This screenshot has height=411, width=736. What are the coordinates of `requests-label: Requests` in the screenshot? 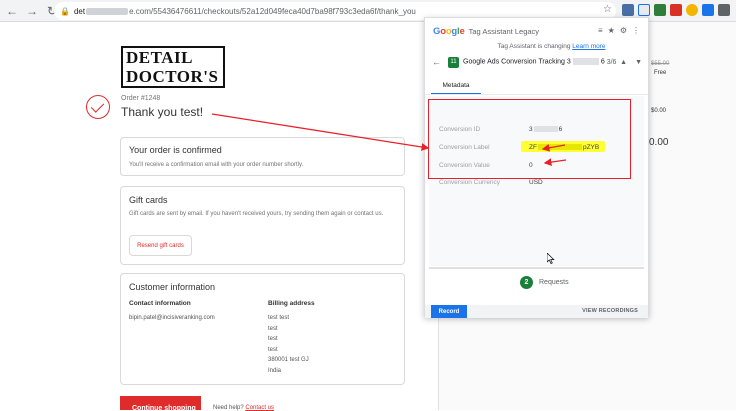 It's located at (554, 282).